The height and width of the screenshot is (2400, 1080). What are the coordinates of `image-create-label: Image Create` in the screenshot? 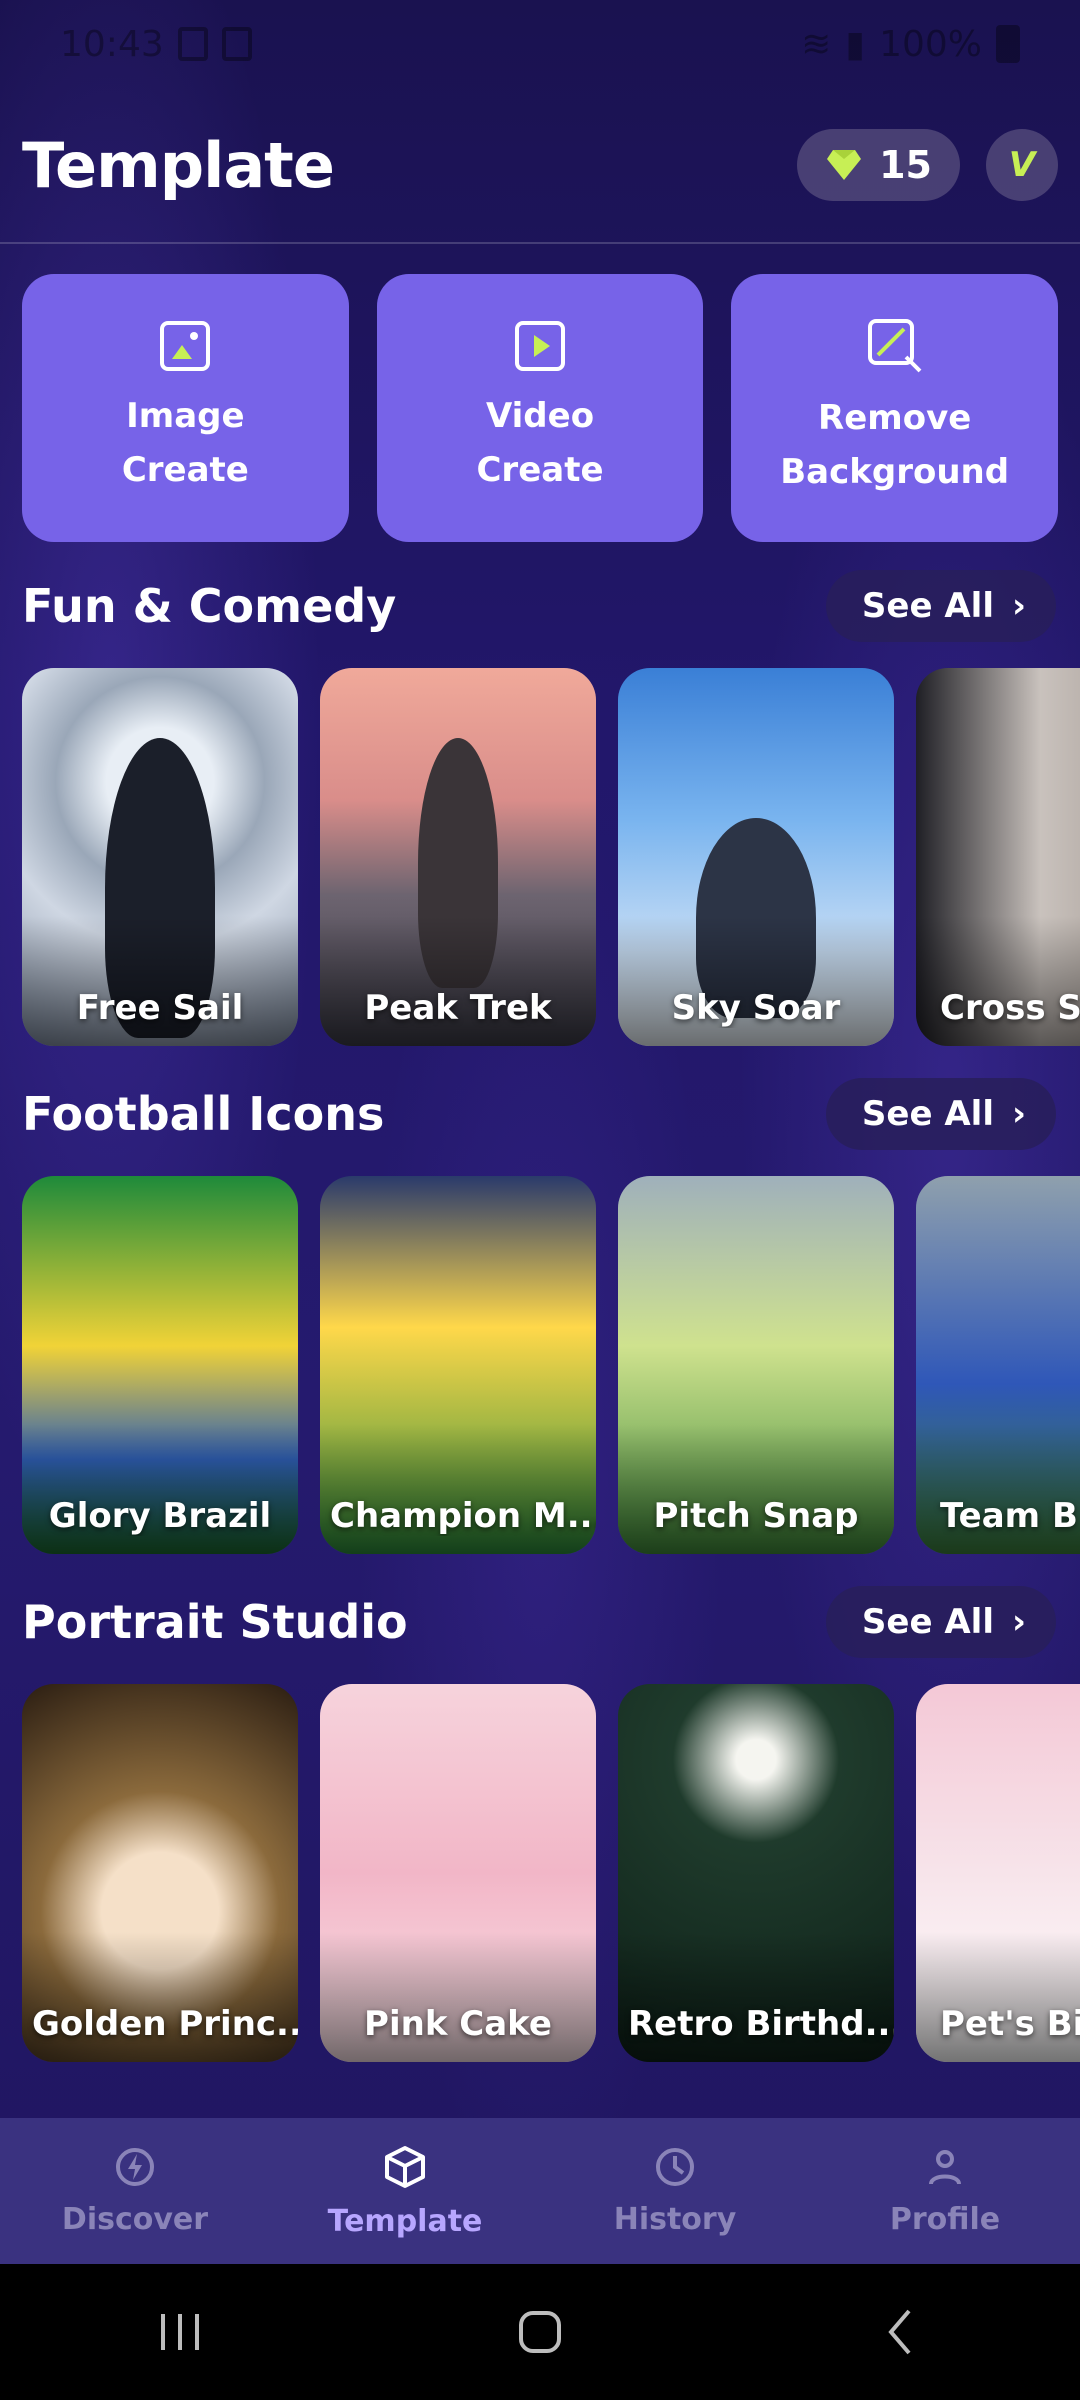 It's located at (185, 443).